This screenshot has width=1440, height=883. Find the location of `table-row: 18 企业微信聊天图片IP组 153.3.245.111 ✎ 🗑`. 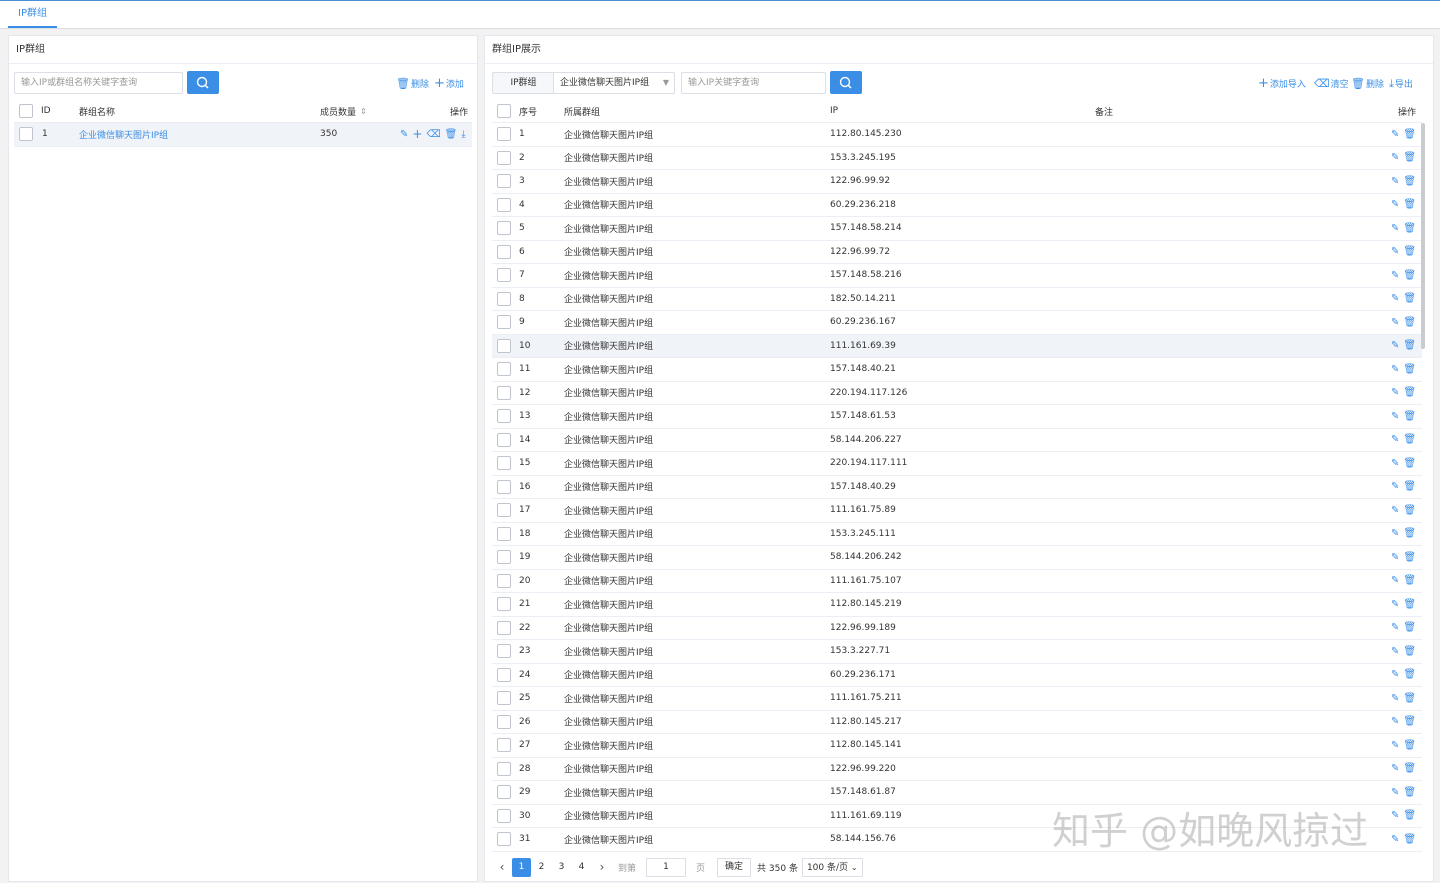

table-row: 18 企业微信聊天图片IP组 153.3.245.111 ✎ 🗑 is located at coordinates (957, 534).